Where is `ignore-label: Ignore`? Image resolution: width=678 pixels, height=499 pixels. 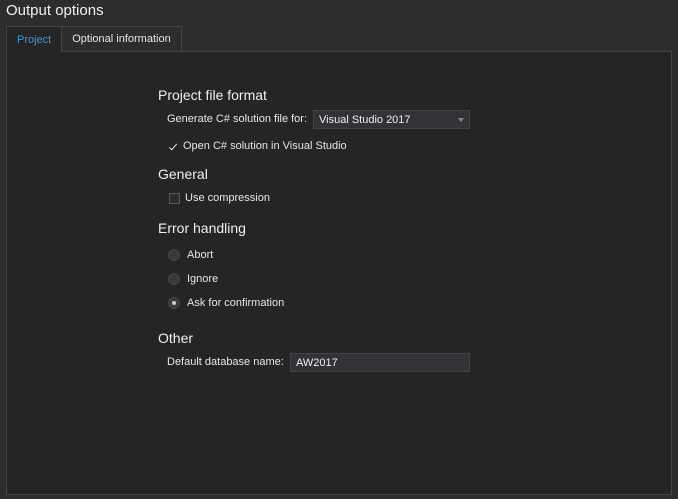
ignore-label: Ignore is located at coordinates (203, 279).